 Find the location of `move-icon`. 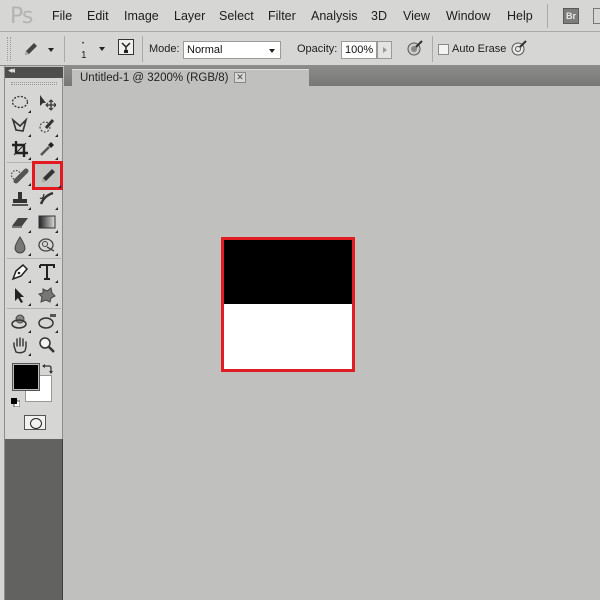

move-icon is located at coordinates (48, 103).